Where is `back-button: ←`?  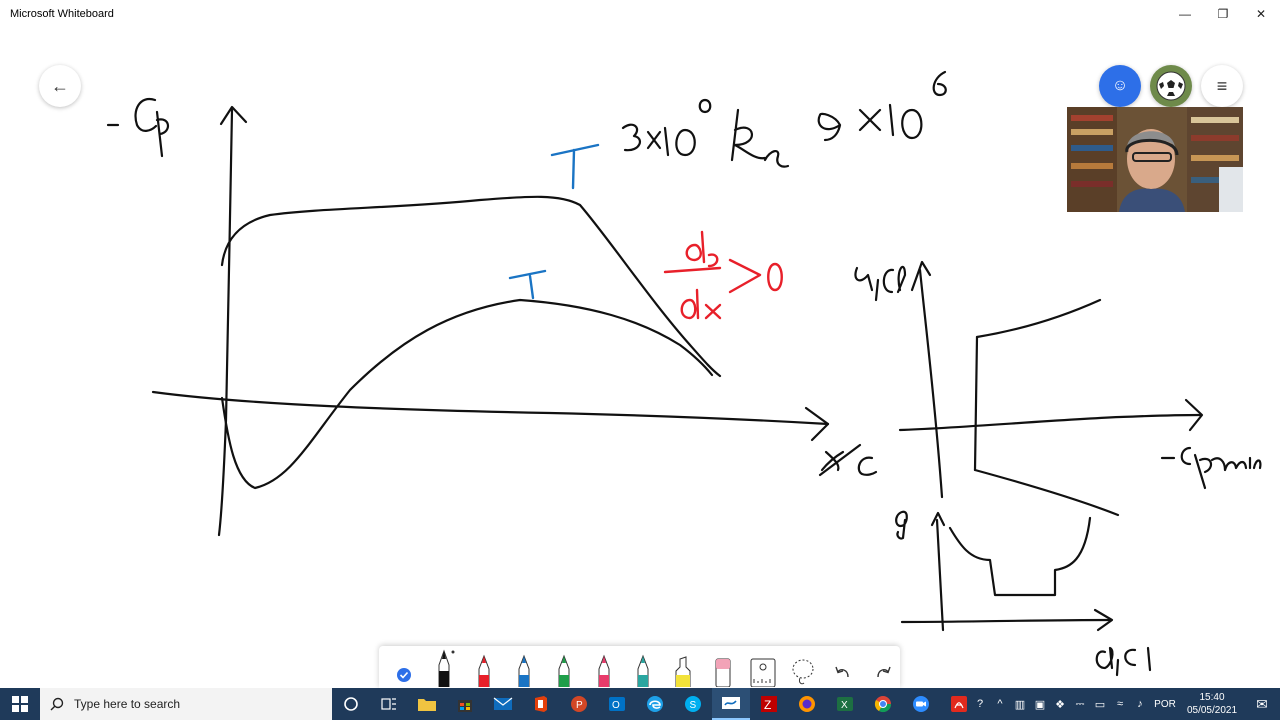 back-button: ← is located at coordinates (60, 86).